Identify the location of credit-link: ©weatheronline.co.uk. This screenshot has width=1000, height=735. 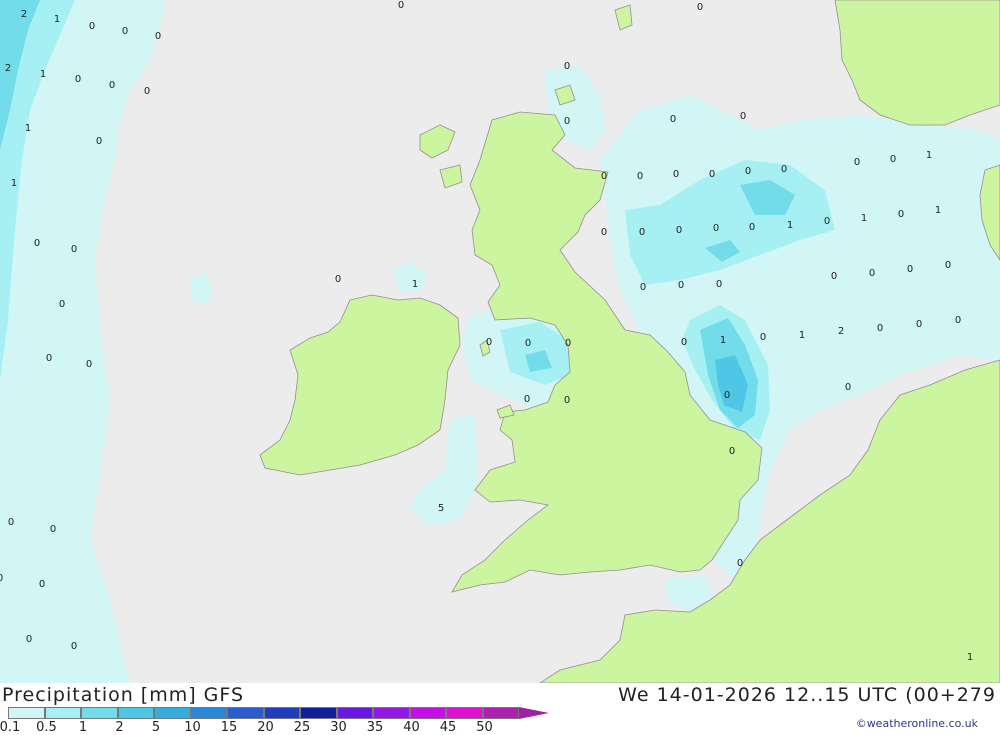
(917, 723).